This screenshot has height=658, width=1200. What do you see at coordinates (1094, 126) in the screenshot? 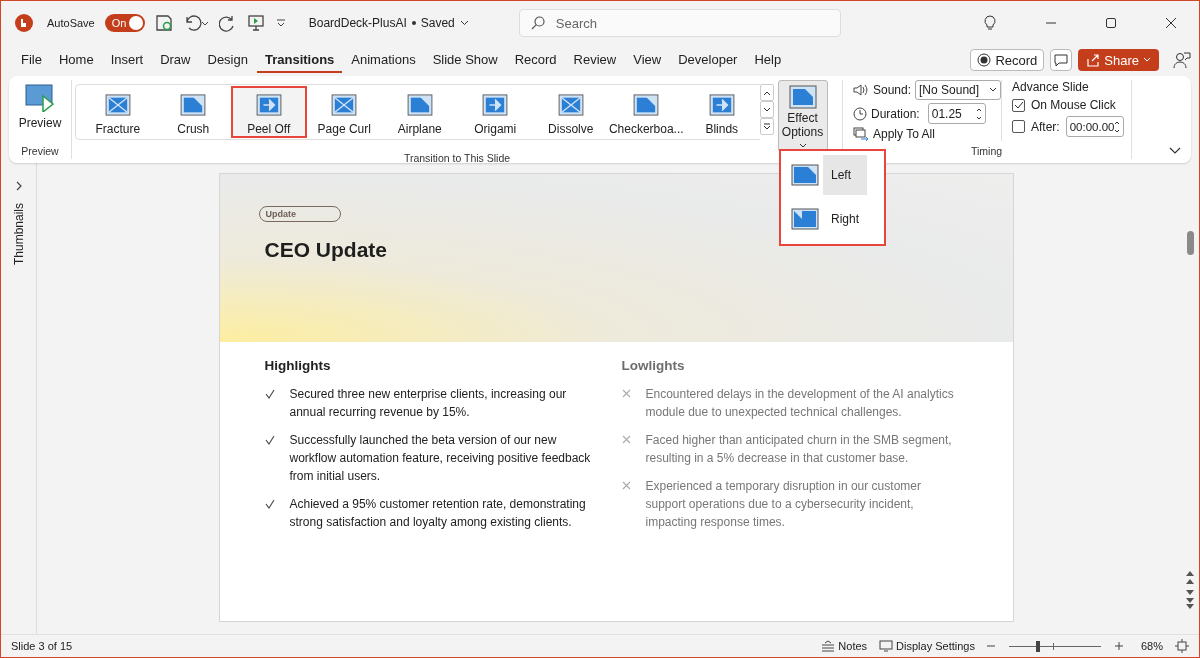
I see `after-time-spinner: 00:00.00` at bounding box center [1094, 126].